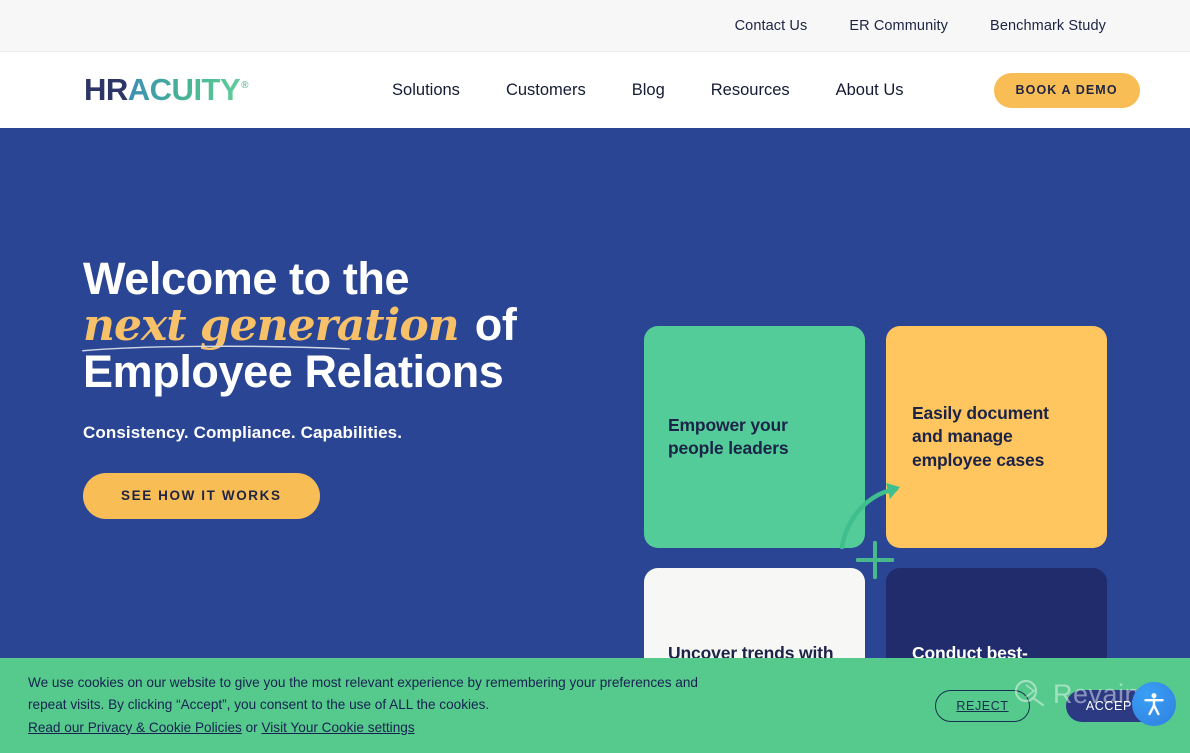 Image resolution: width=1190 pixels, height=753 pixels. What do you see at coordinates (293, 371) in the screenshot?
I see `hero-title-line-3: Employee Relations` at bounding box center [293, 371].